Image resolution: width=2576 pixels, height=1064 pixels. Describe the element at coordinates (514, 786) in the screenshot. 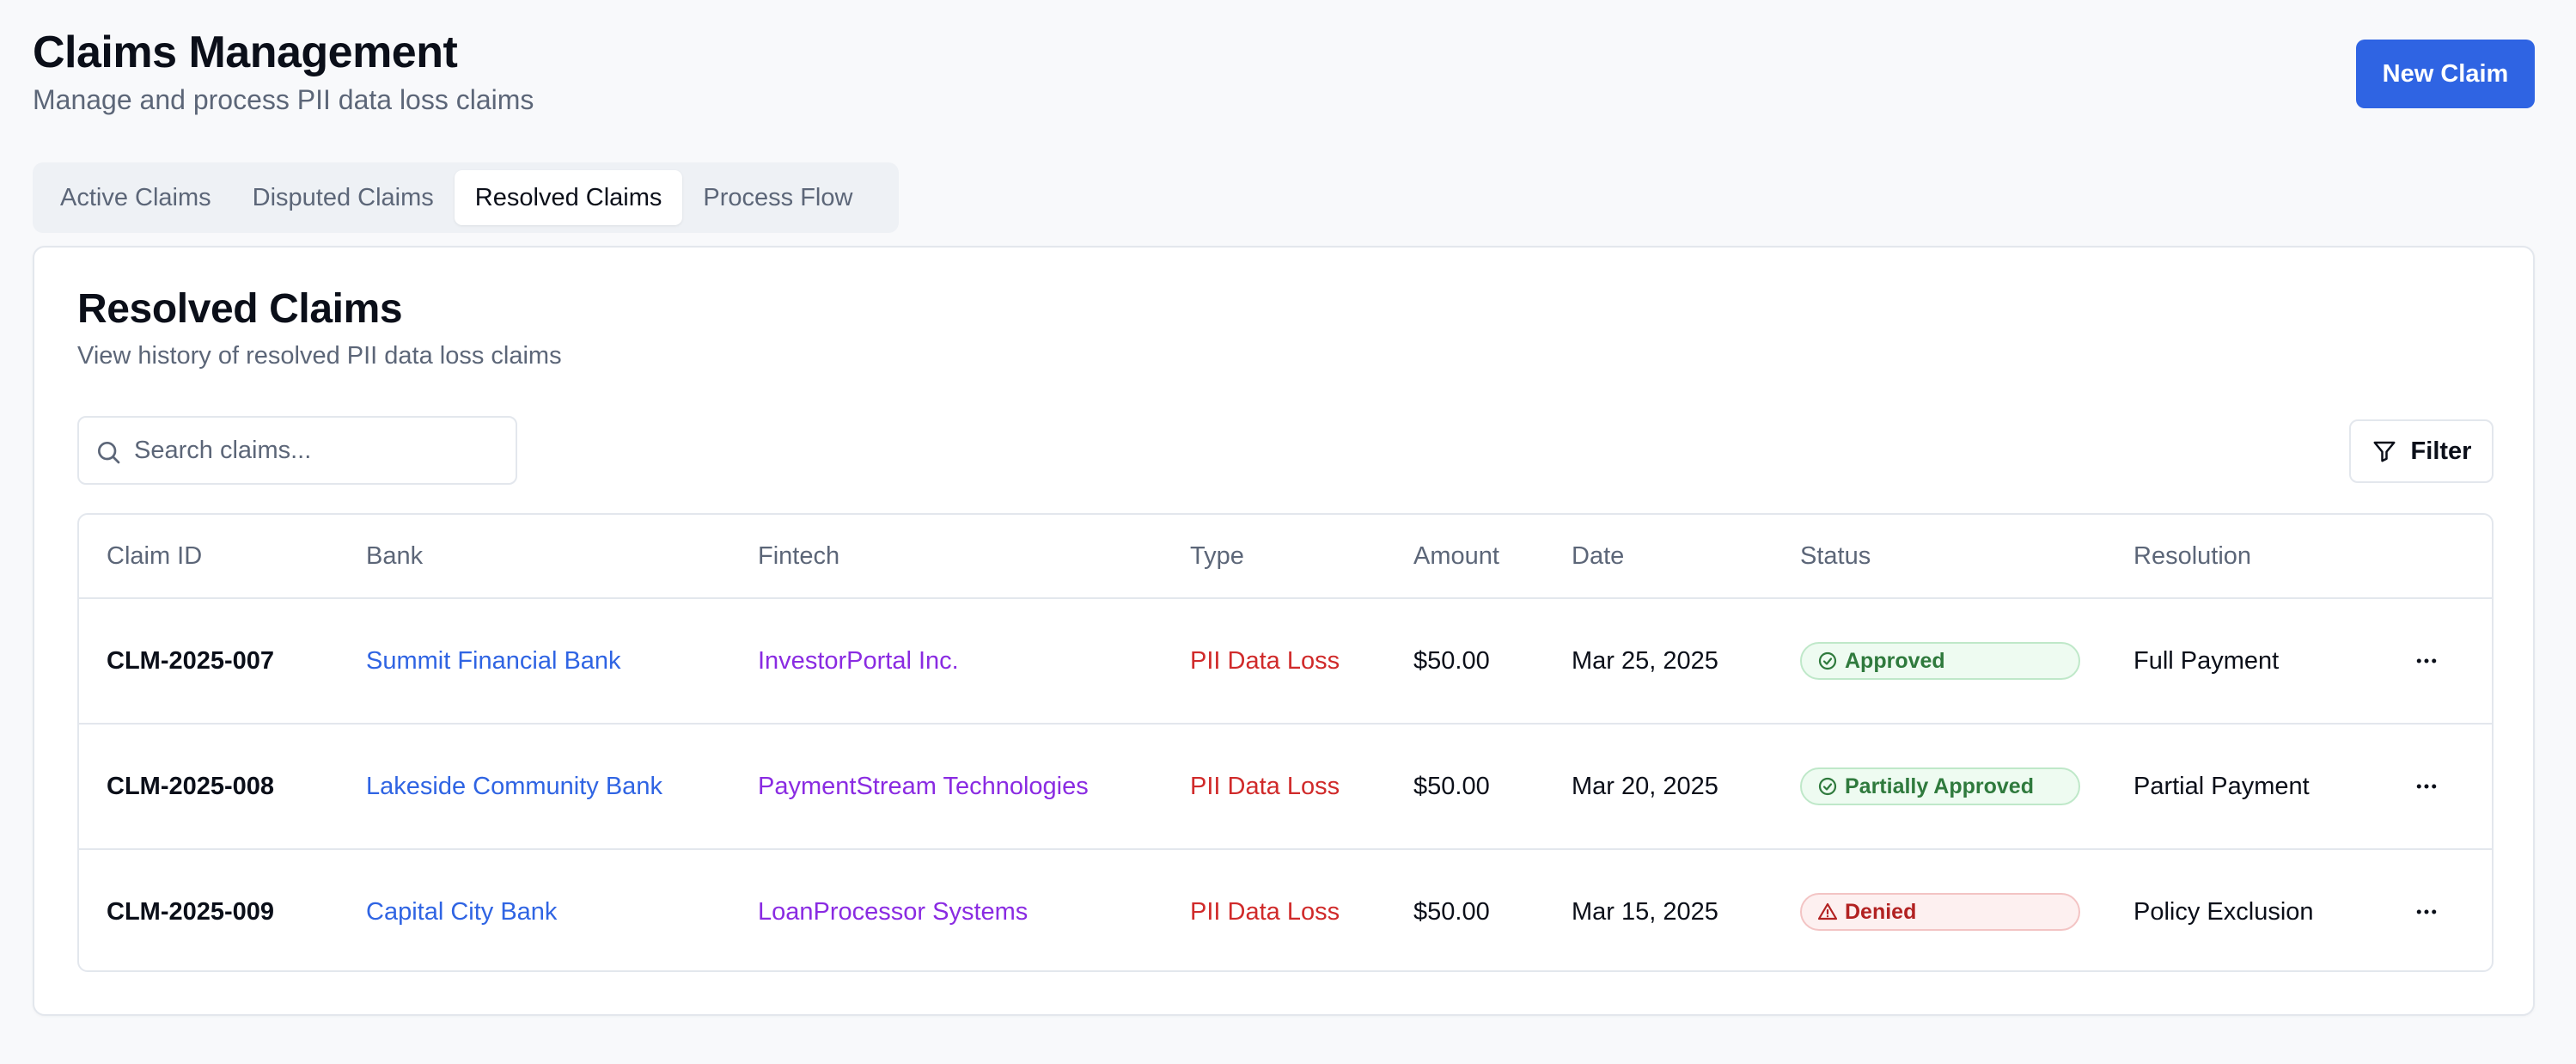

I see `bank-link: Lakeside Community Bank` at that location.